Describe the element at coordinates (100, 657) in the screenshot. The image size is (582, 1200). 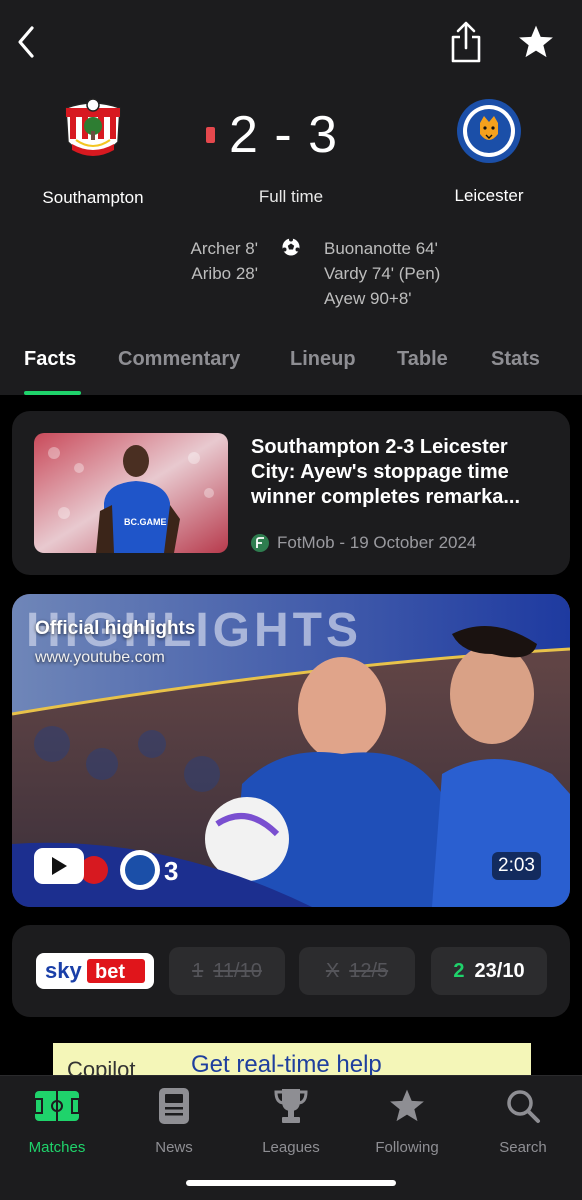
I see `video-source: www.youtube.com` at that location.